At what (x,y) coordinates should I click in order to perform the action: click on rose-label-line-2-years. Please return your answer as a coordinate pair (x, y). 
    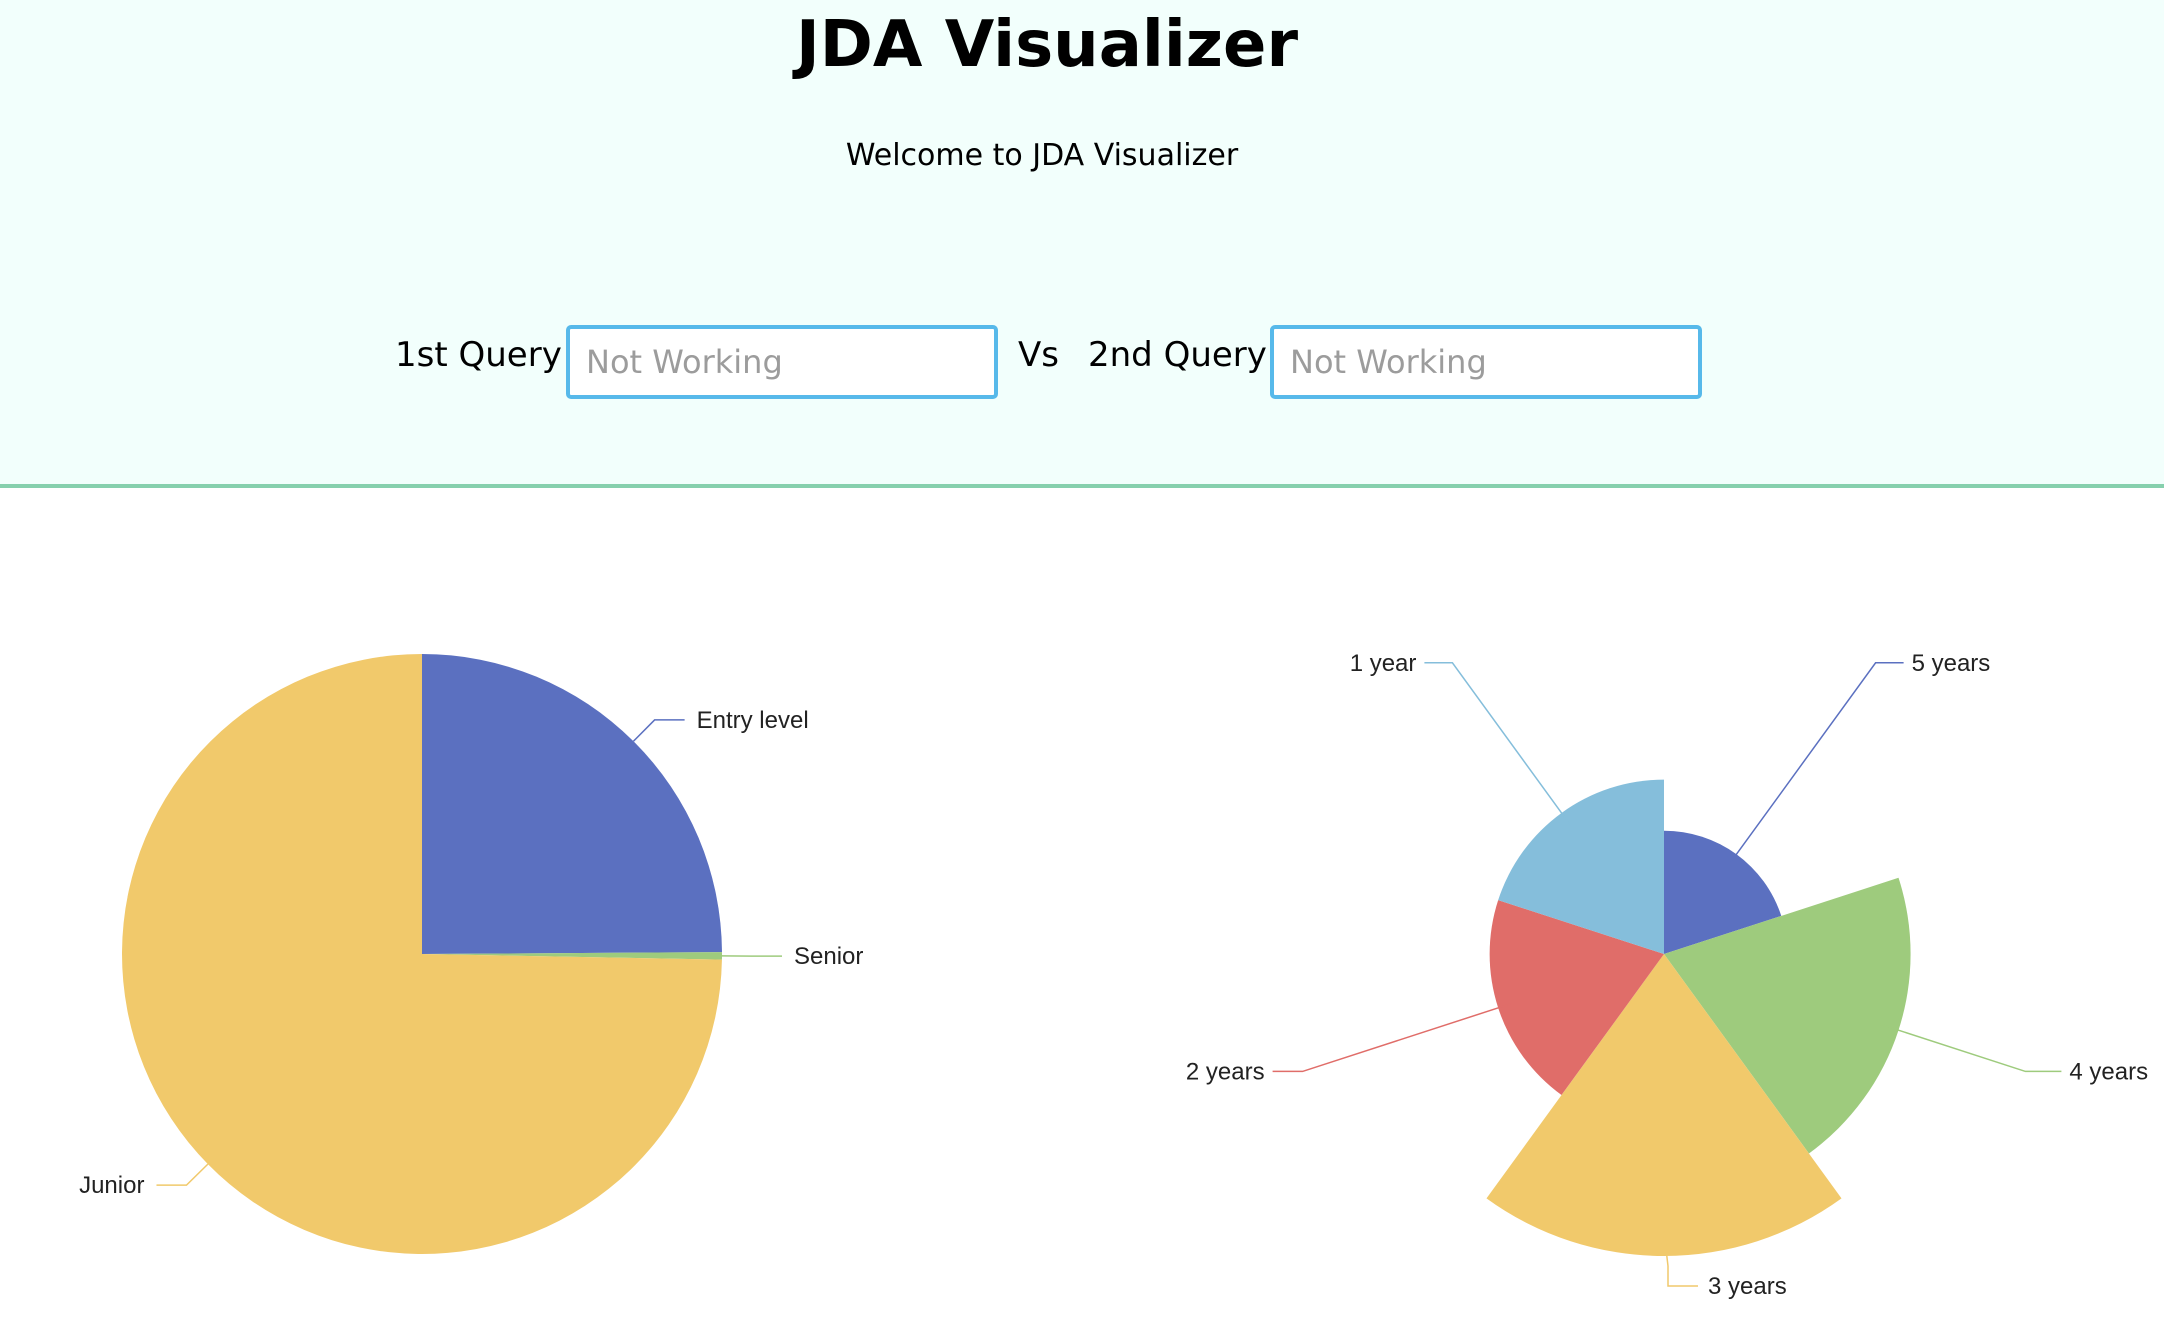
    Looking at the image, I should click on (1392, 1037).